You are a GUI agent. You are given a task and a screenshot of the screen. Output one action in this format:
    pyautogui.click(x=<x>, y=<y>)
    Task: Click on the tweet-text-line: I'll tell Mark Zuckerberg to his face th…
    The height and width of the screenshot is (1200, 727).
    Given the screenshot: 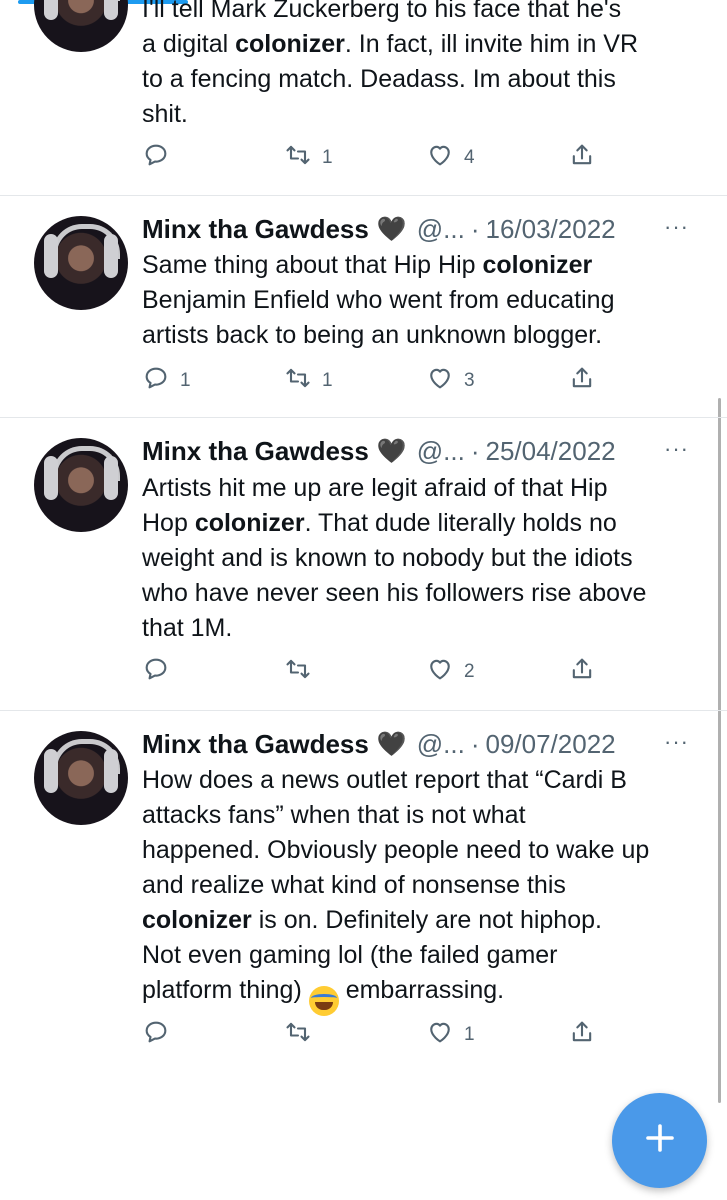 What is the action you would take?
    pyautogui.click(x=382, y=11)
    